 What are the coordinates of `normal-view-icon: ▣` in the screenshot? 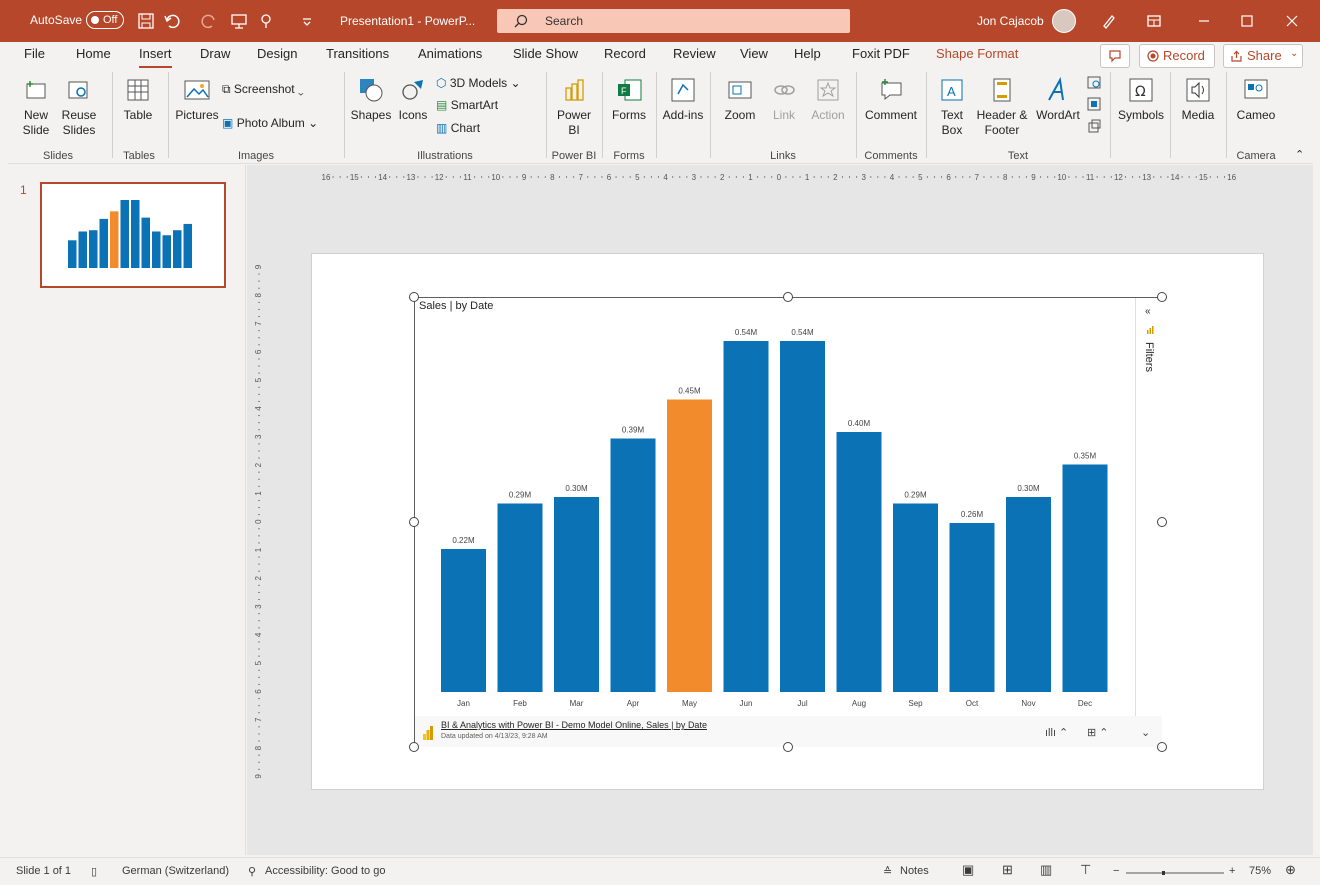 It's located at (968, 870).